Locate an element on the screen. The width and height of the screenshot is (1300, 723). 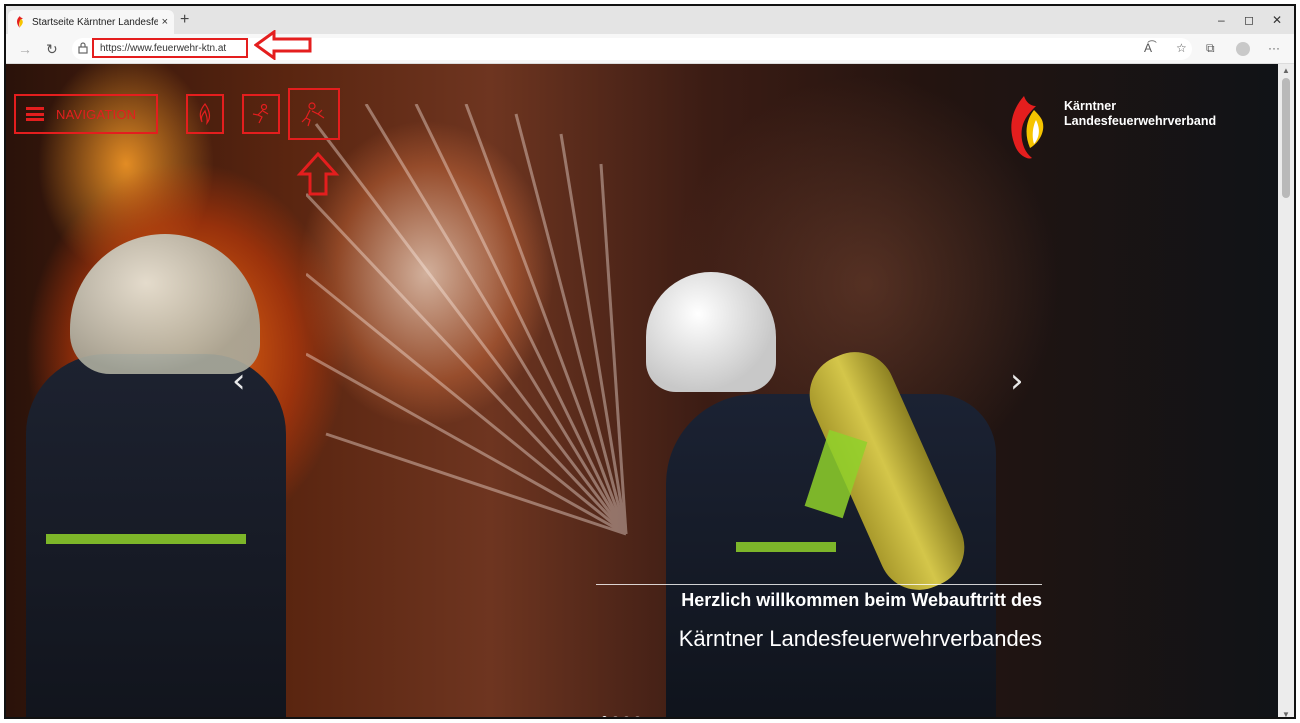
restore-button: ◻ is located at coordinates (1249, 20).